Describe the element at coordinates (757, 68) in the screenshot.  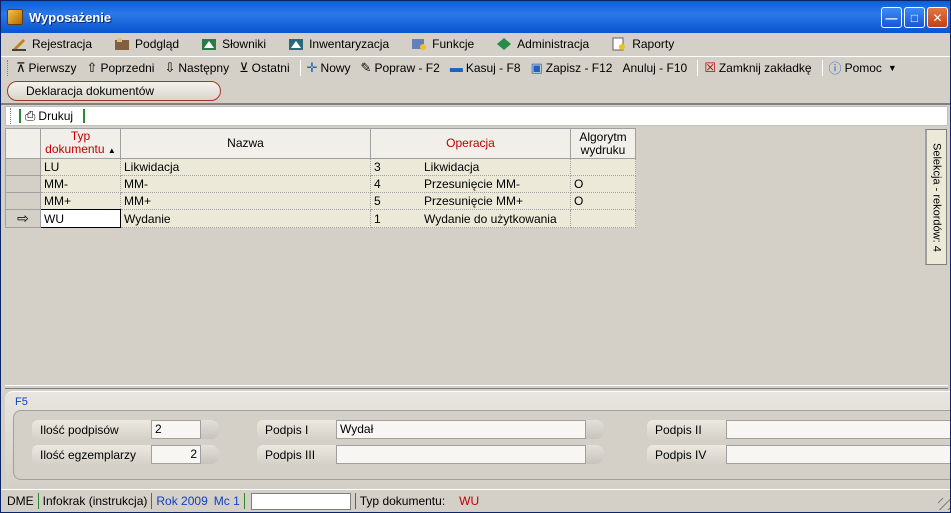
I see `close-tab-button: ☒ Zamknij zakładkę` at that location.